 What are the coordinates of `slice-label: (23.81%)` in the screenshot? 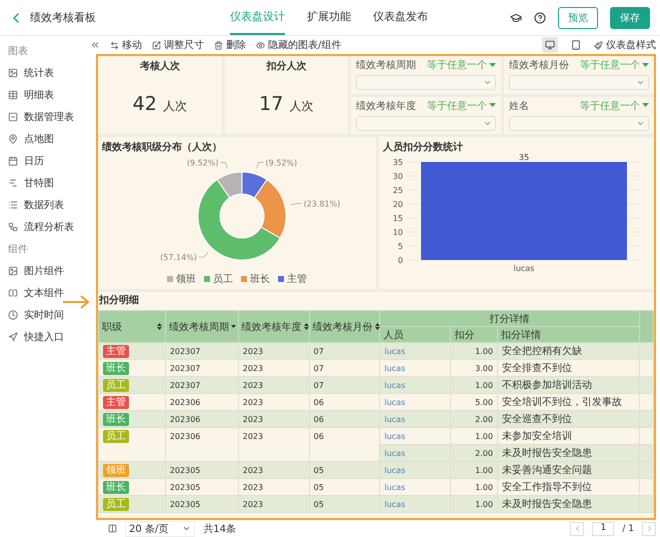 It's located at (322, 204).